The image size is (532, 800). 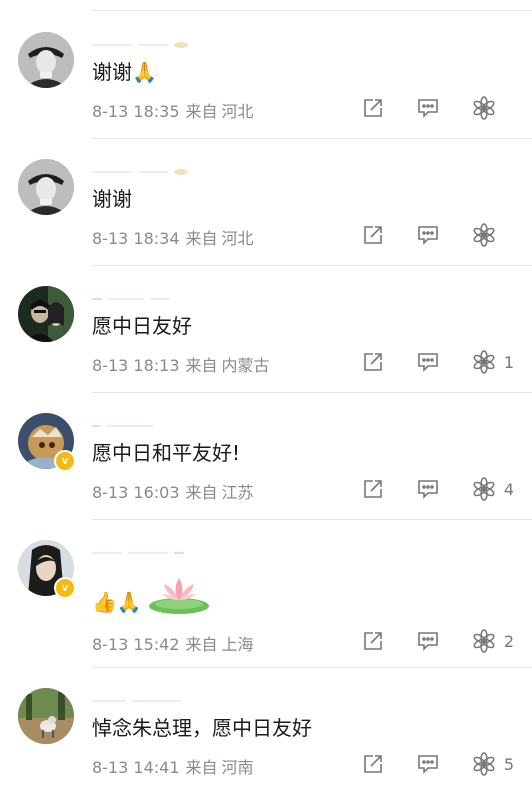 I want to click on comment-text: 愿中日友好, so click(x=142, y=326).